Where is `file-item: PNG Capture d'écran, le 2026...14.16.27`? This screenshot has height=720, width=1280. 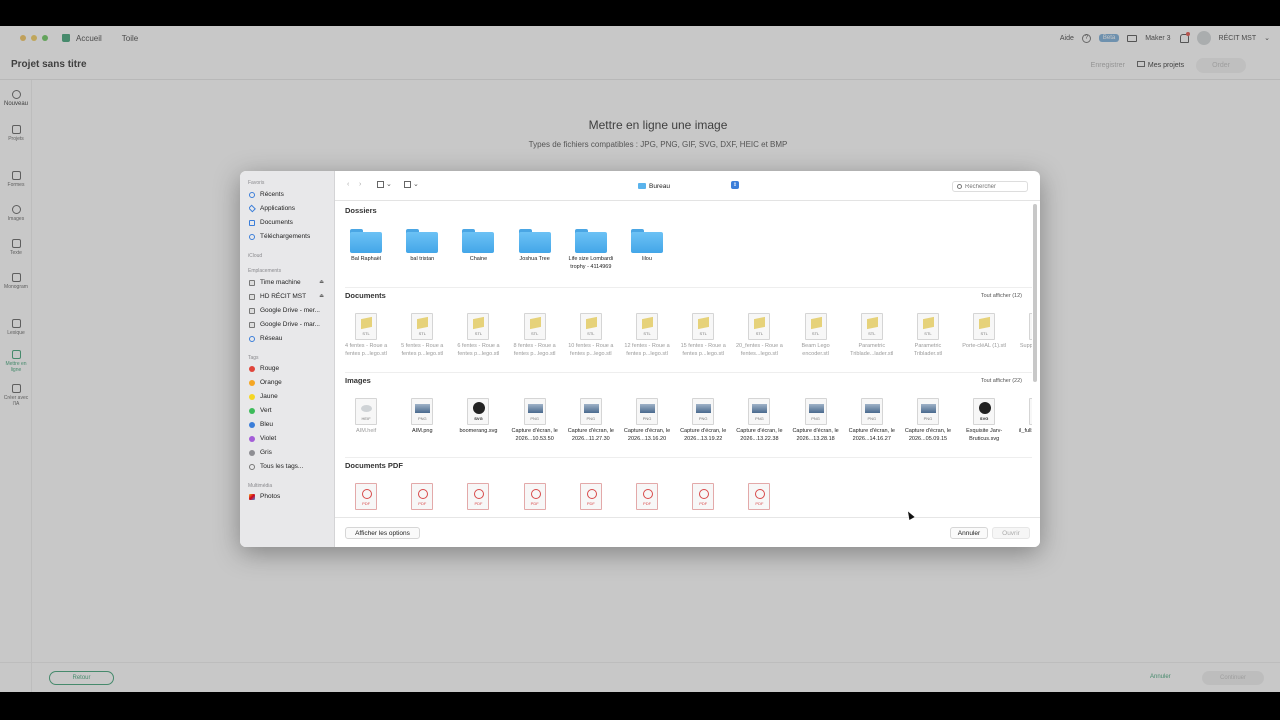 file-item: PNG Capture d'écran, le 2026...14.16.27 is located at coordinates (872, 420).